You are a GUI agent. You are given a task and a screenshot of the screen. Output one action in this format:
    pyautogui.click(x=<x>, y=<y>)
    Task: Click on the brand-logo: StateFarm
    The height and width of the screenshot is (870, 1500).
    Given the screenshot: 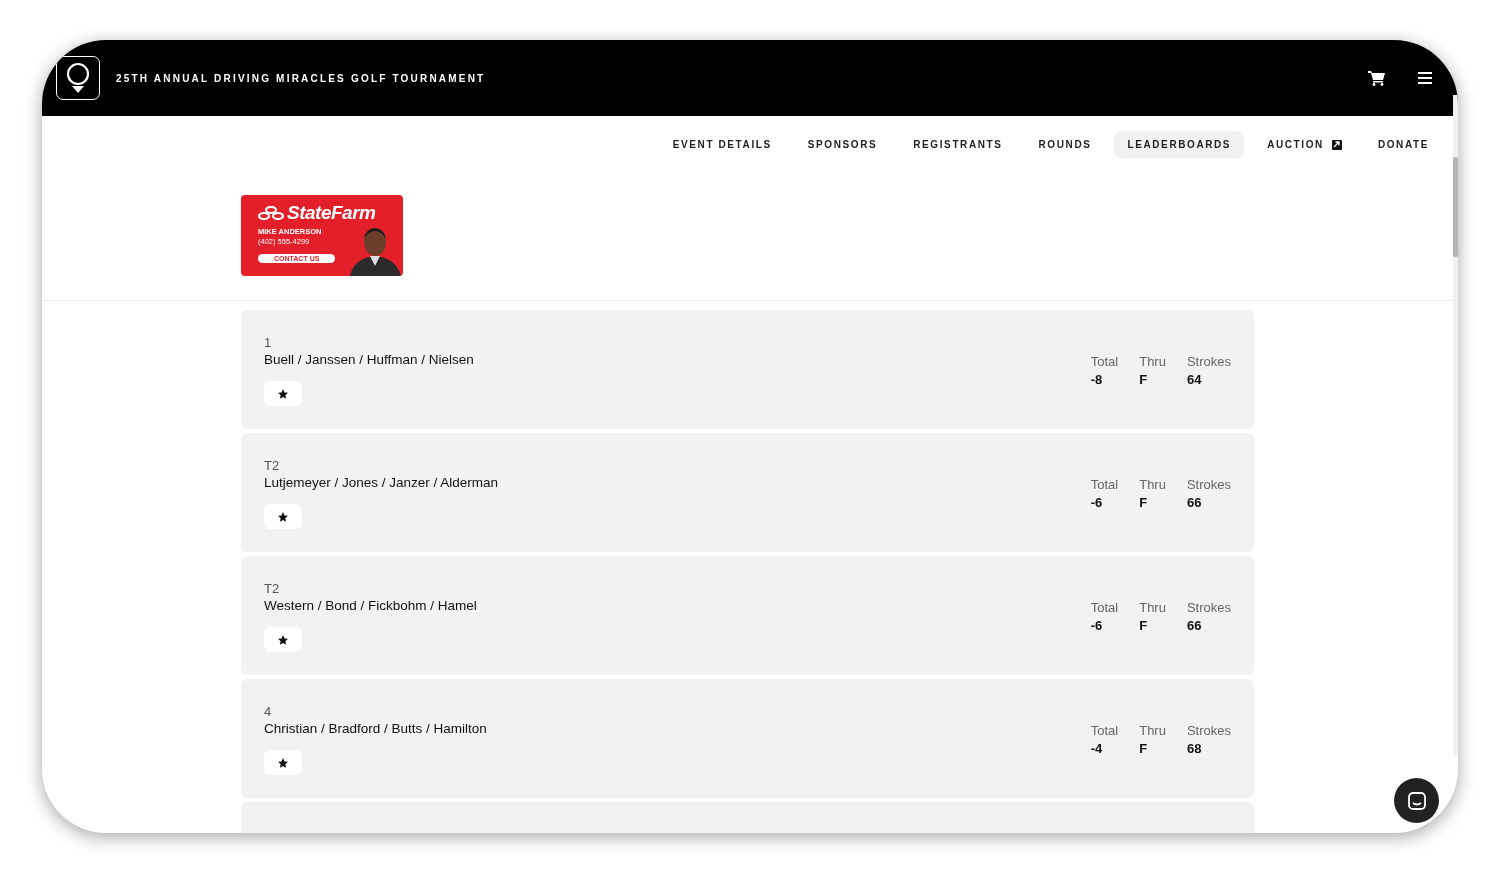 What is the action you would take?
    pyautogui.click(x=330, y=213)
    